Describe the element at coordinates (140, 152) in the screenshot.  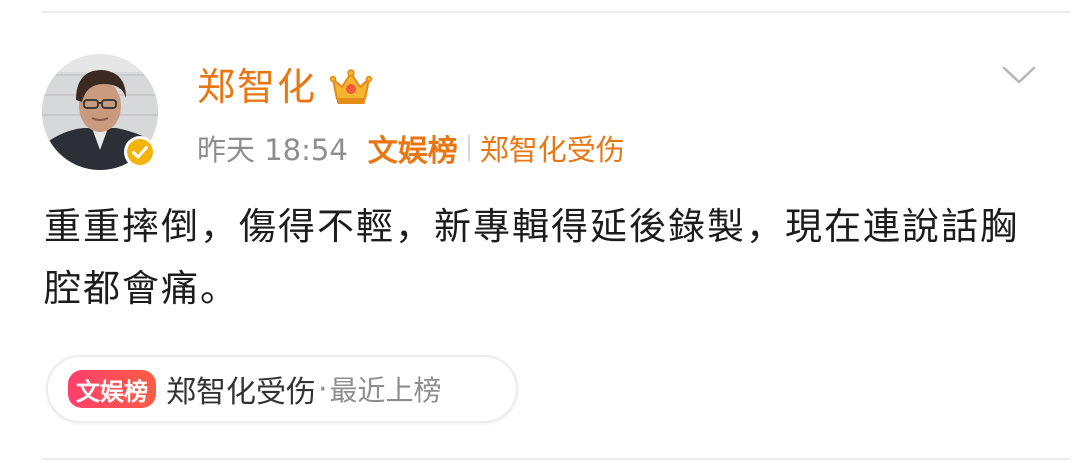
I see `verified-badge-icon` at that location.